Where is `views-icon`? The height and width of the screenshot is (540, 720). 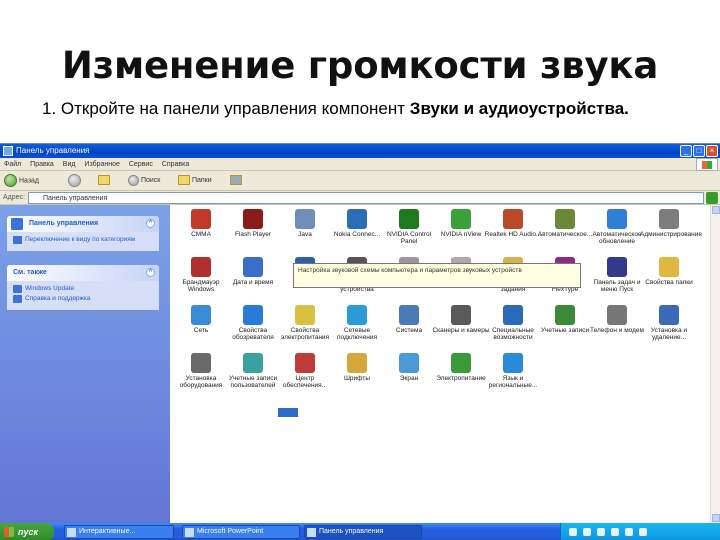 views-icon is located at coordinates (236, 180).